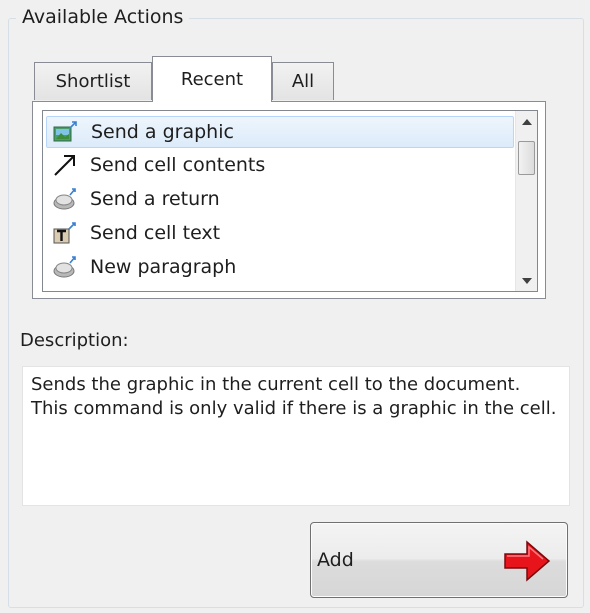  What do you see at coordinates (303, 81) in the screenshot?
I see `tab-all: All` at bounding box center [303, 81].